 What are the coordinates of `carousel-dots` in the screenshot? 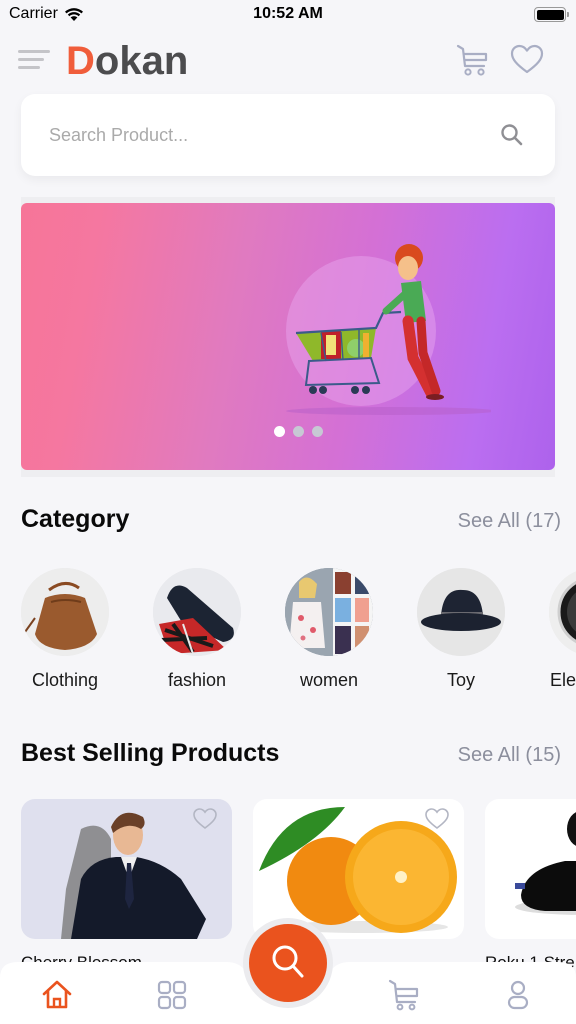 It's located at (288, 431).